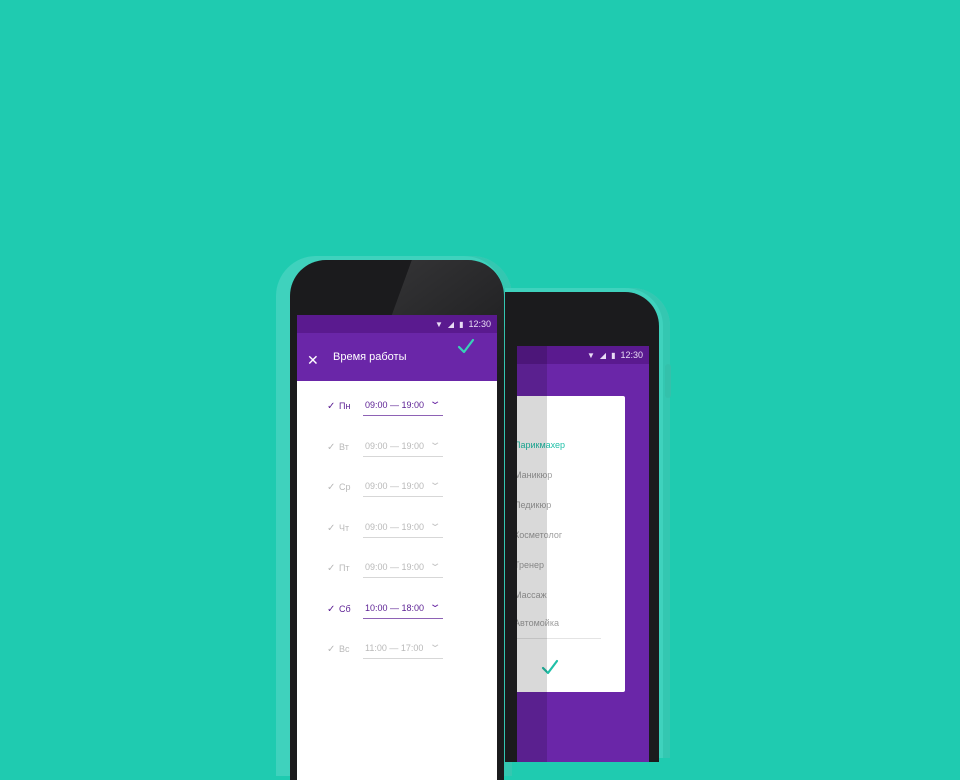  Describe the element at coordinates (397, 573) in the screenshot. I see `day-row-fri: ✓ Пт 09:00 — 19:00 ⌄` at that location.